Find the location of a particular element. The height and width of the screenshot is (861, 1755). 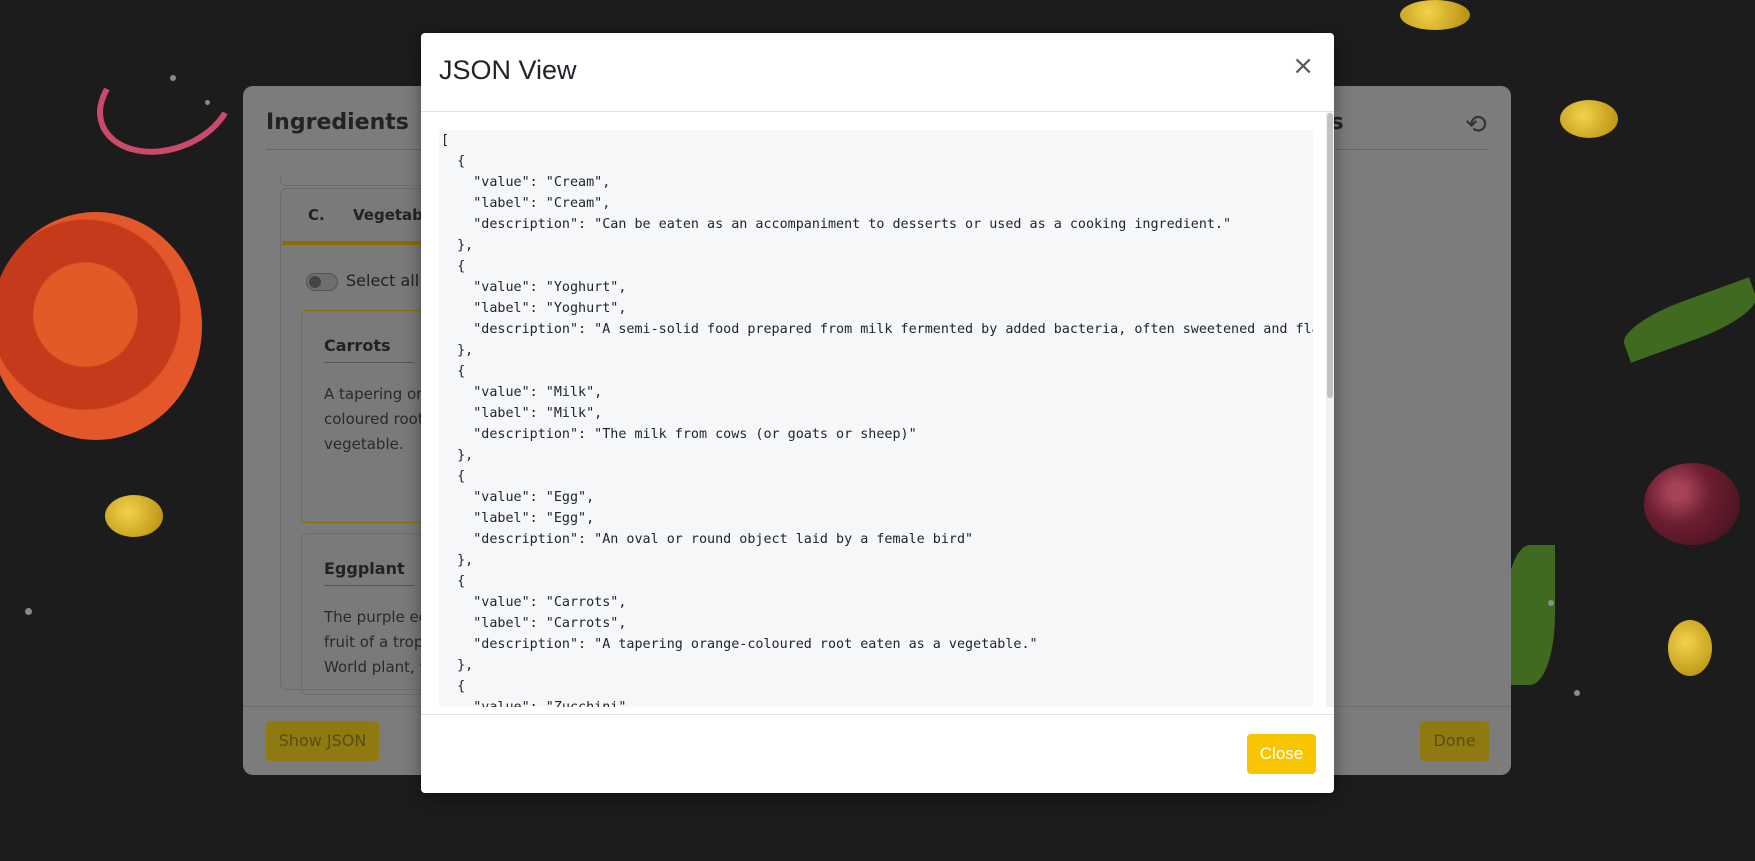

close-icon: × is located at coordinates (1303, 66).